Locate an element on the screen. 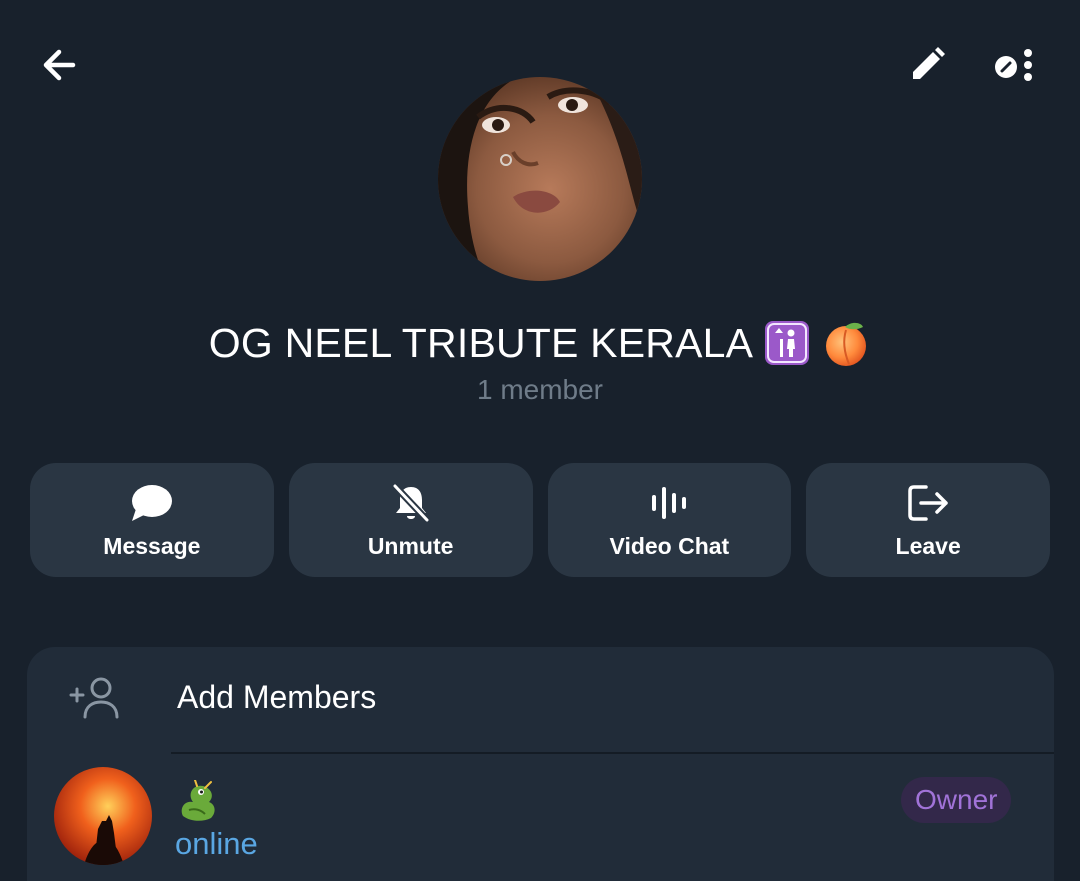  member-status: online is located at coordinates (216, 843).